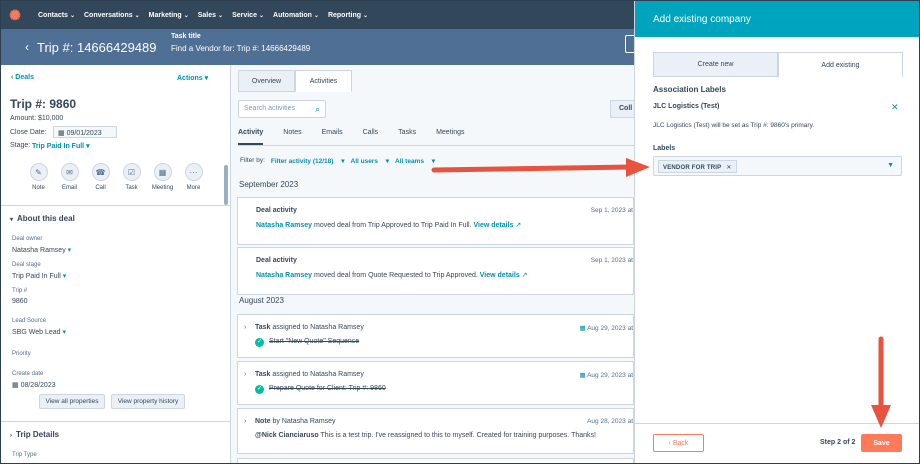 This screenshot has height=464, width=920. Describe the element at coordinates (269, 184) in the screenshot. I see `month-heading: September 2023` at that location.